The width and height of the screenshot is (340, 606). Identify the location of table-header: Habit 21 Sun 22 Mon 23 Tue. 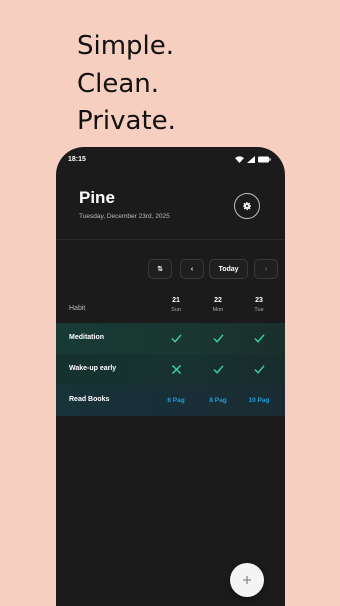
(170, 310).